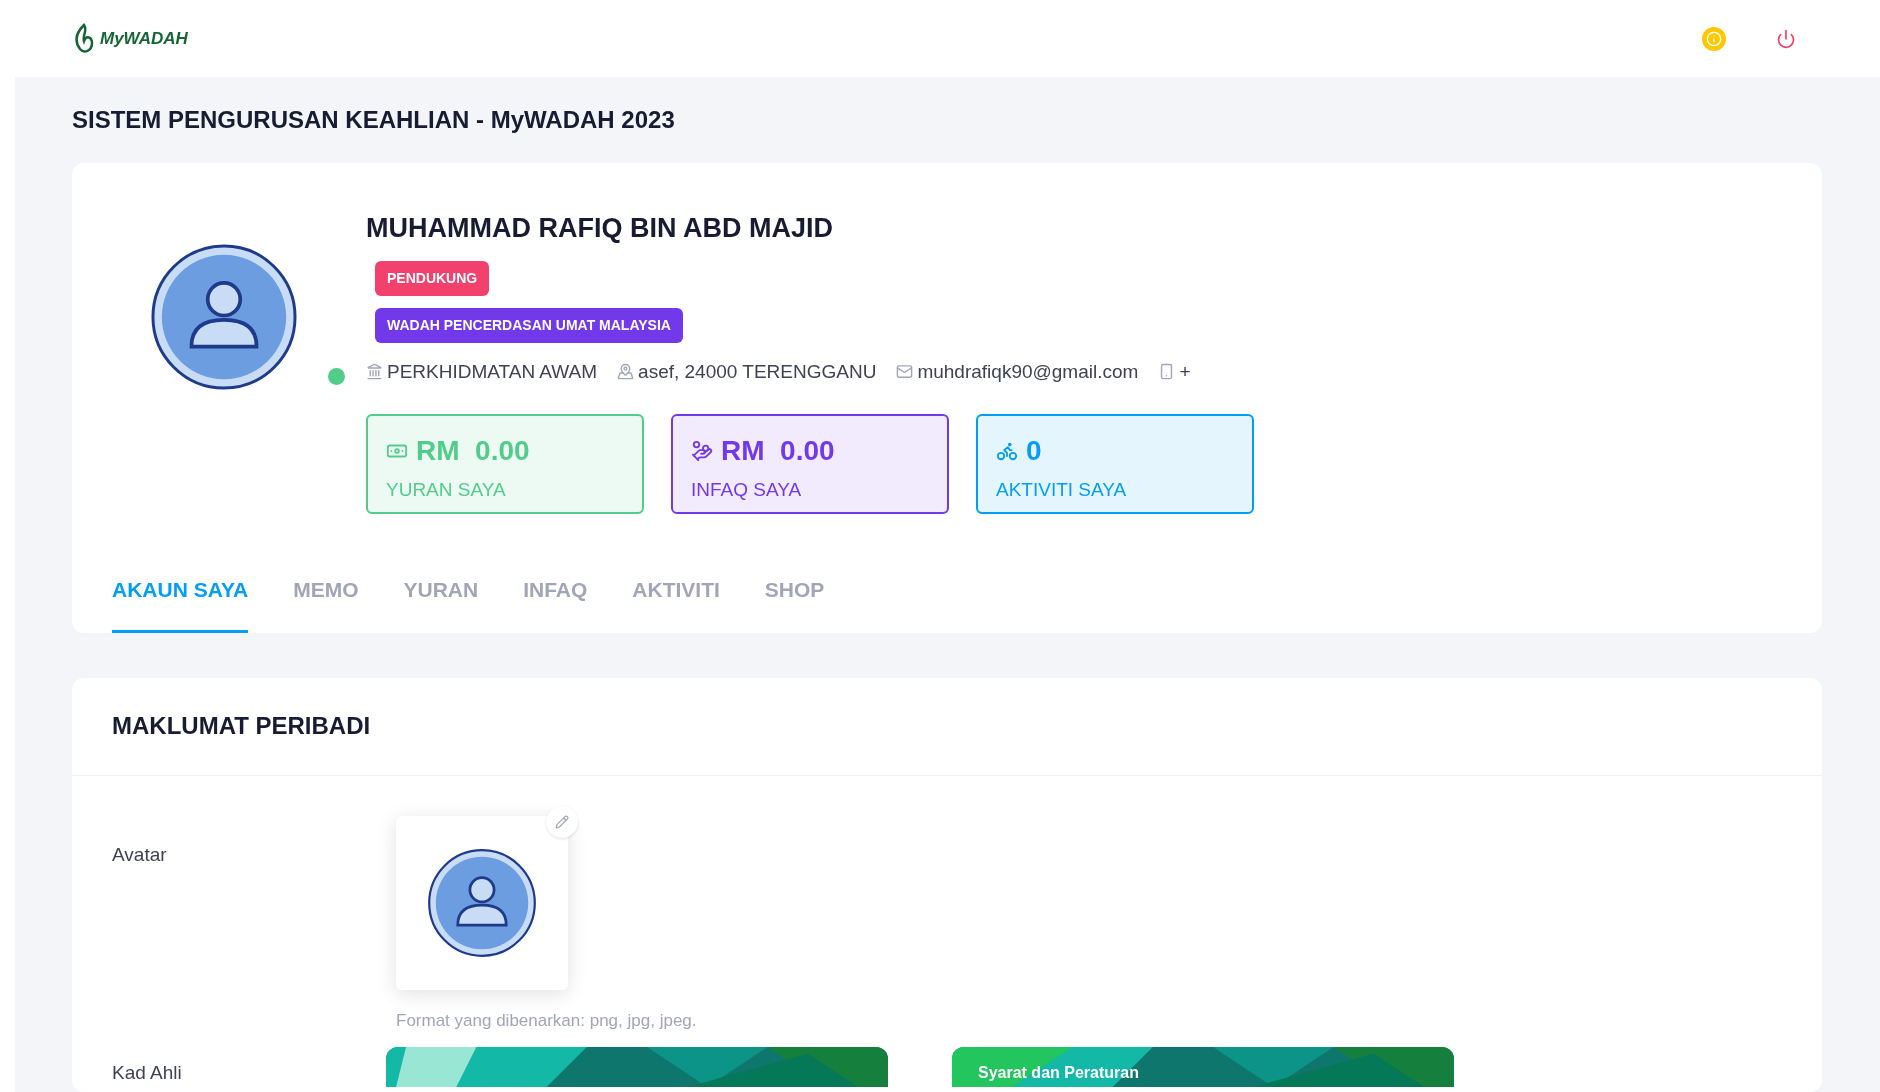  What do you see at coordinates (555, 603) in the screenshot?
I see `tab: INFAQ` at bounding box center [555, 603].